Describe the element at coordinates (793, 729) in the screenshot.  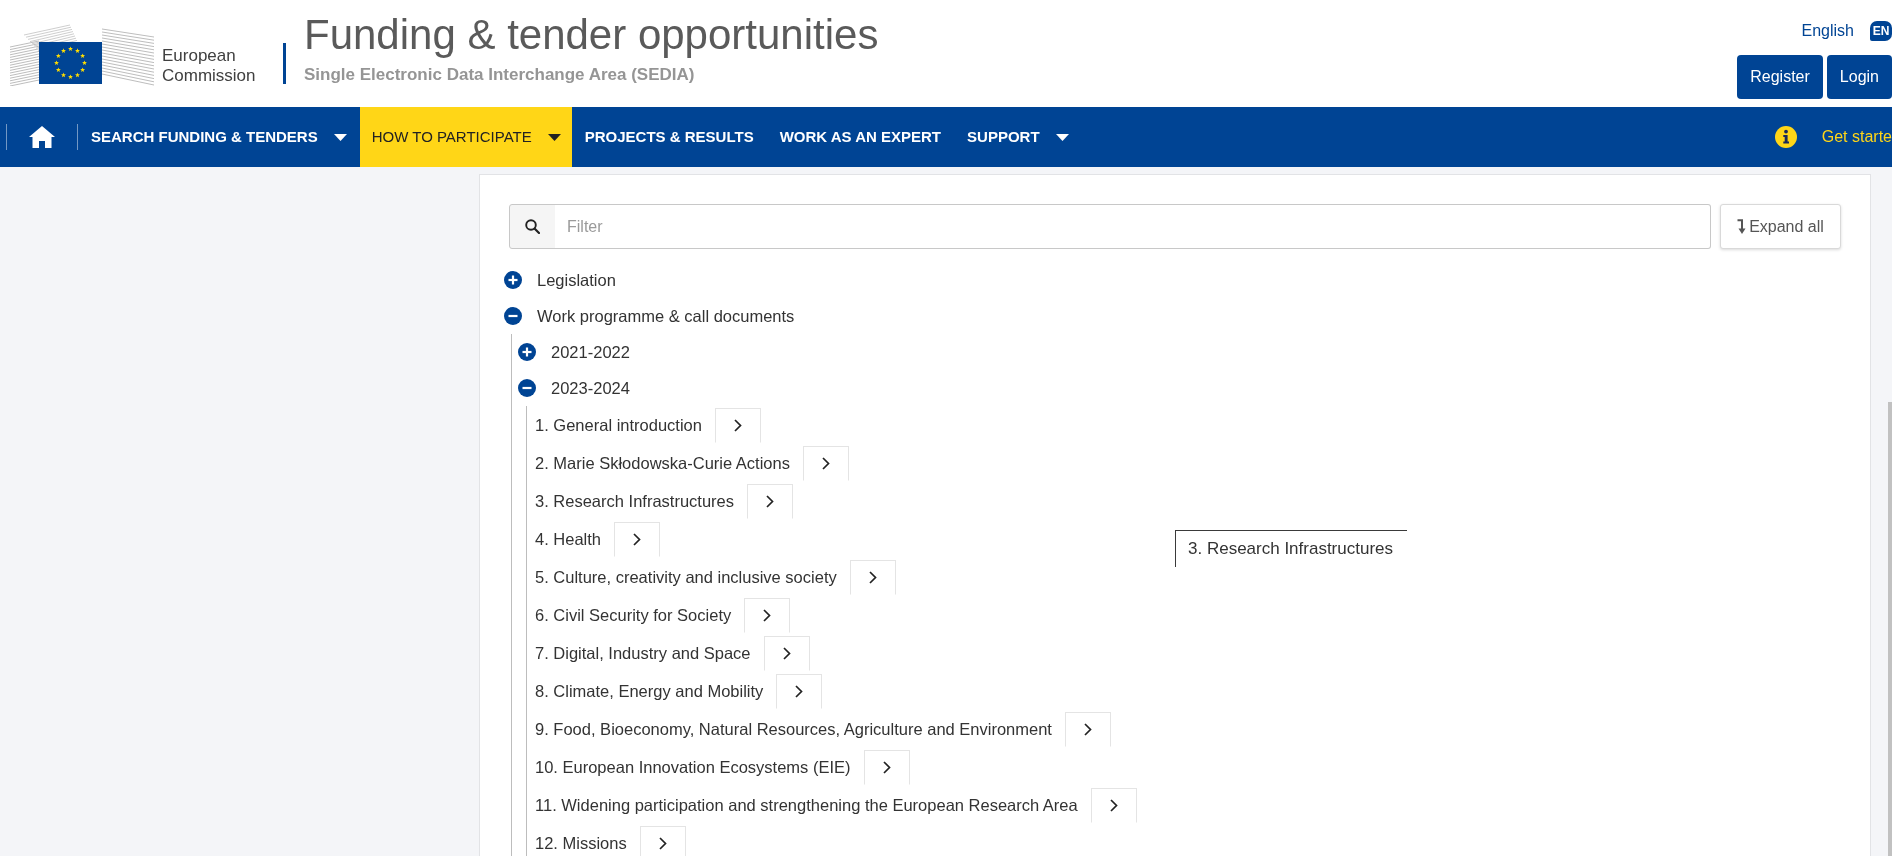
I see `tree-item: 9. Food, Bioeconomy, Natural Resources, Agriculture and Environment` at that location.